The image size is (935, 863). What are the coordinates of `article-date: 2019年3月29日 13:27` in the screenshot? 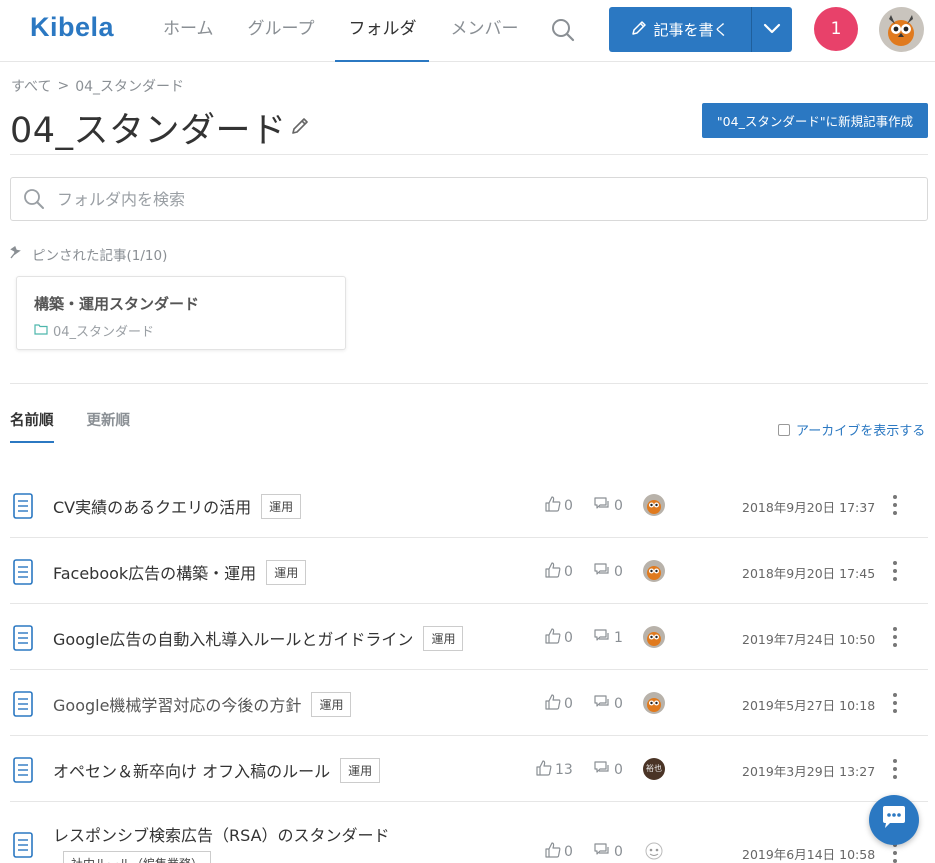 It's located at (809, 771).